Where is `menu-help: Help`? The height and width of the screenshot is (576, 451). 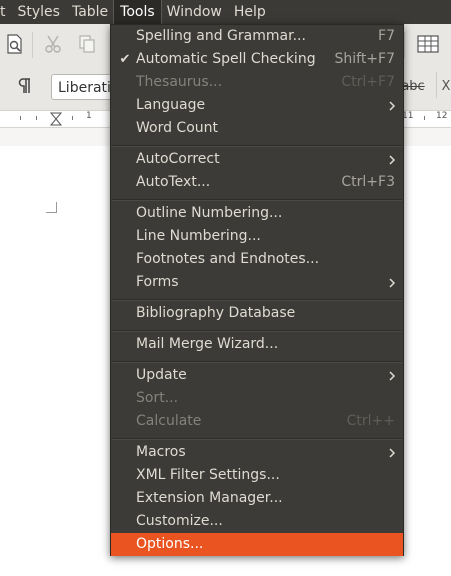 menu-help: Help is located at coordinates (250, 12).